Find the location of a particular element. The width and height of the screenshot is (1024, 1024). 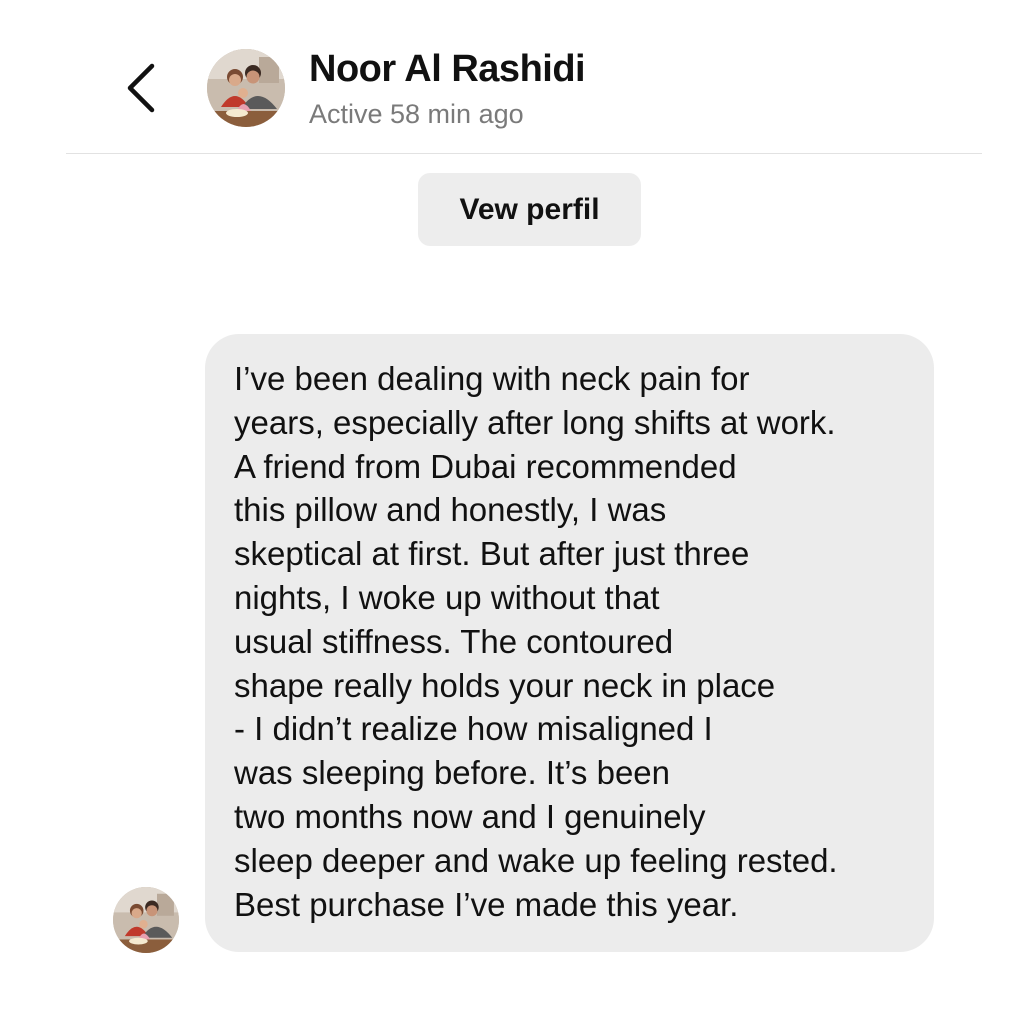

contact-info: Noor Al Rashidi Active 58 min ago is located at coordinates (447, 89).